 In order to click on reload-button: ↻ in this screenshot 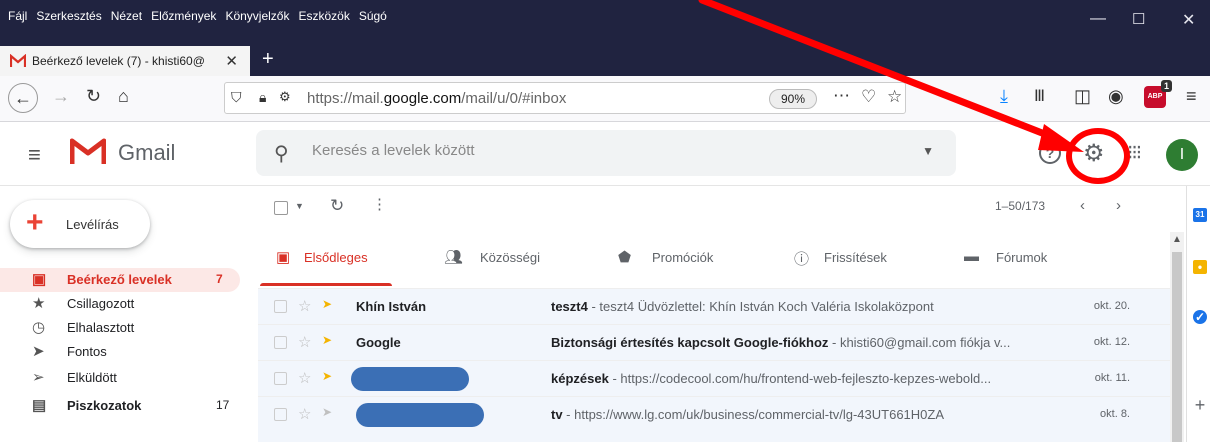, I will do `click(93, 96)`.